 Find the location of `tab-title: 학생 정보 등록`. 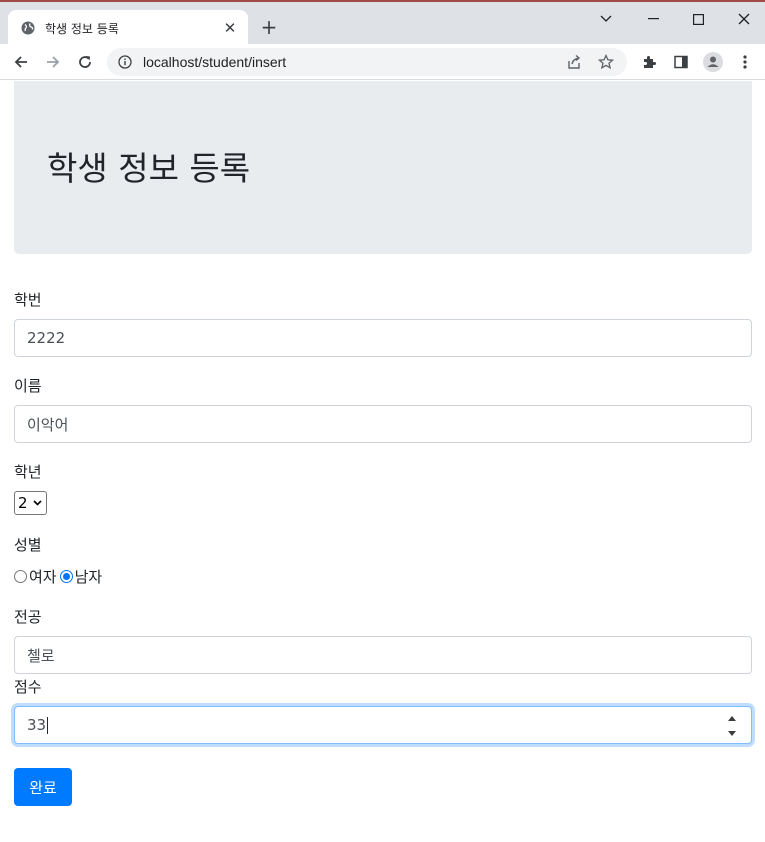

tab-title: 학생 정보 등록 is located at coordinates (82, 28).